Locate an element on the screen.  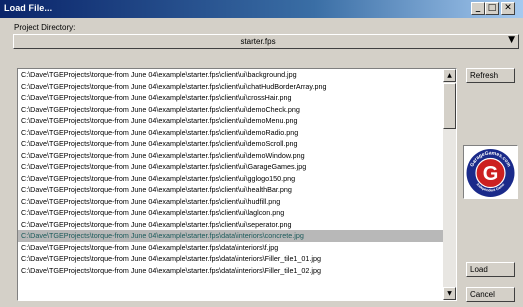
garagegames-logo-icon: G GarageGames.com Independent Game is located at coordinates (490, 173).